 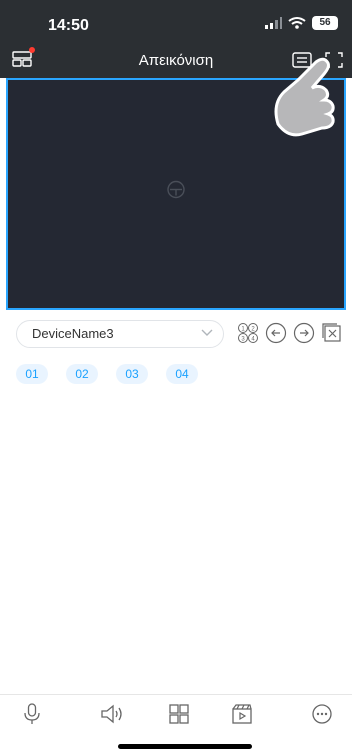 I want to click on signal-icon, so click(x=273, y=23).